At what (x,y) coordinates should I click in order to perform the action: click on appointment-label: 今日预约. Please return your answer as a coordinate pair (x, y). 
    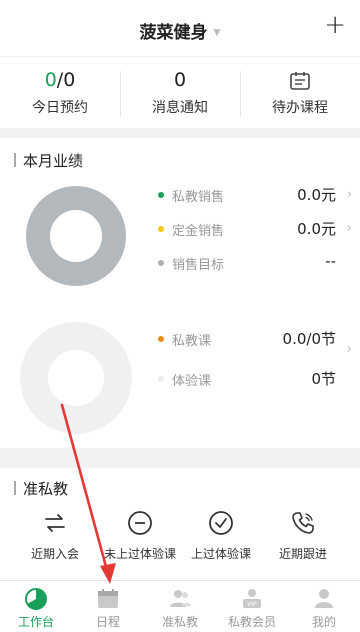
    Looking at the image, I should click on (60, 108).